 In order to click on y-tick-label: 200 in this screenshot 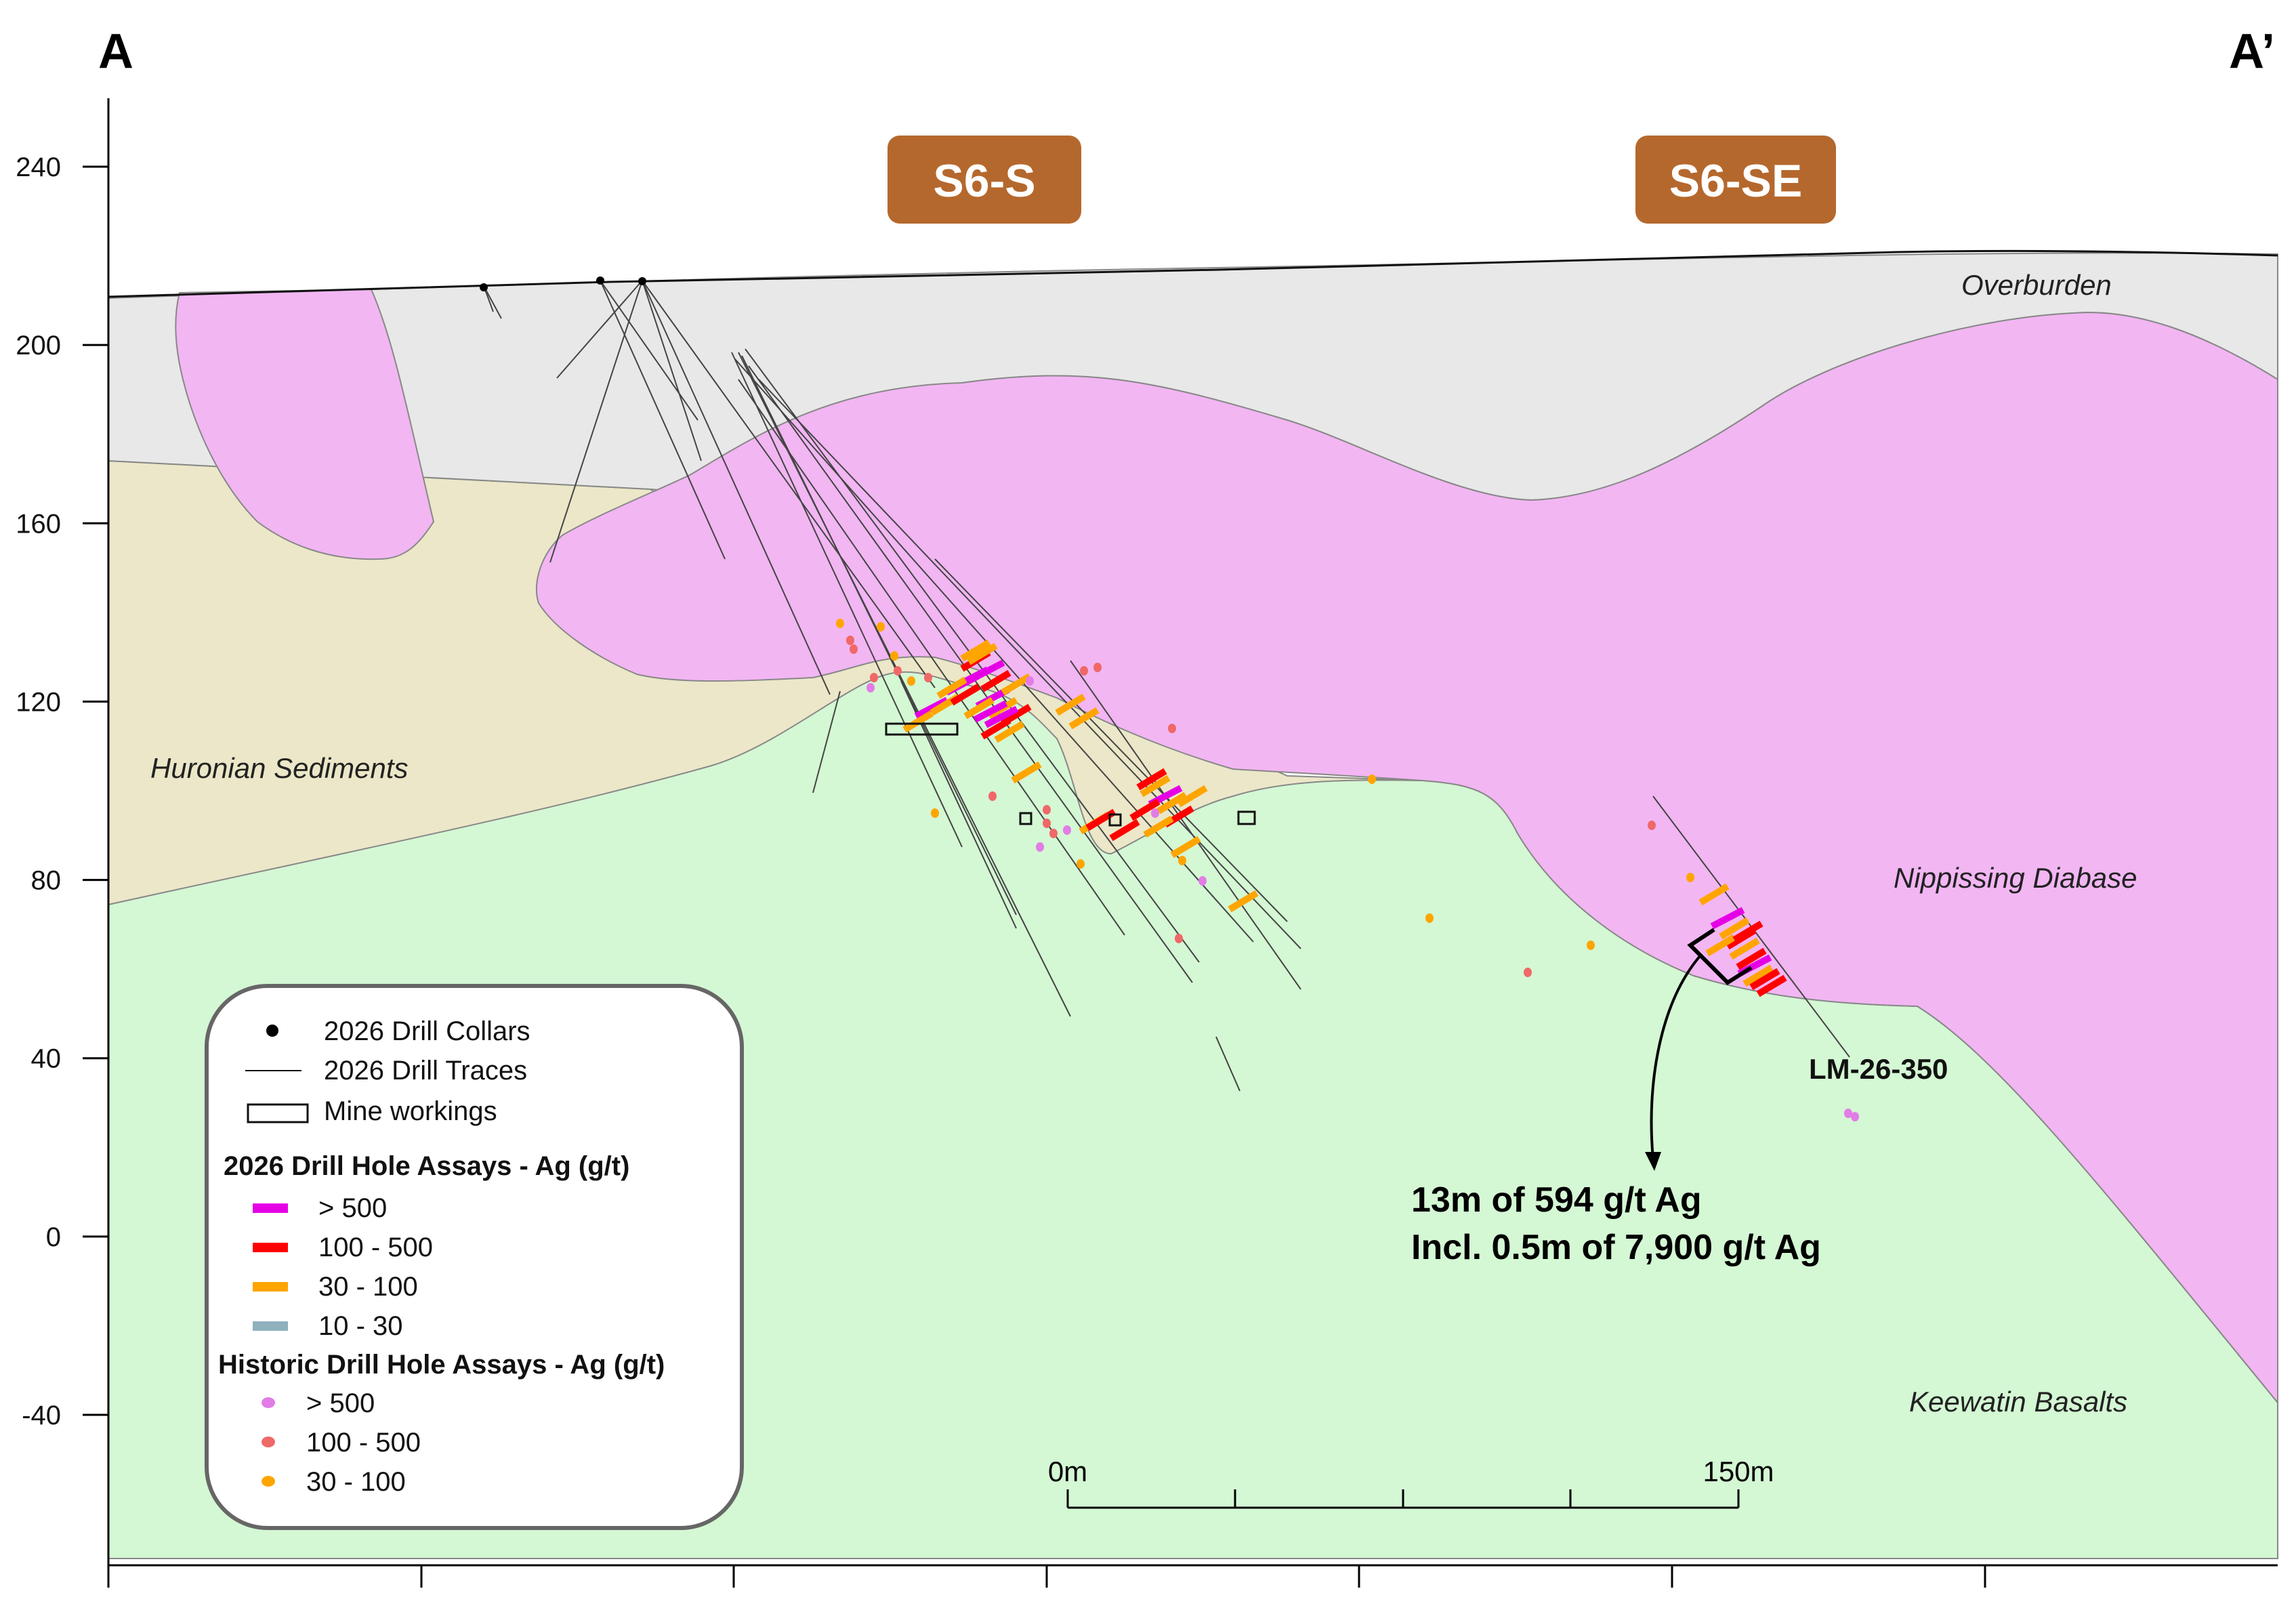, I will do `click(38, 346)`.